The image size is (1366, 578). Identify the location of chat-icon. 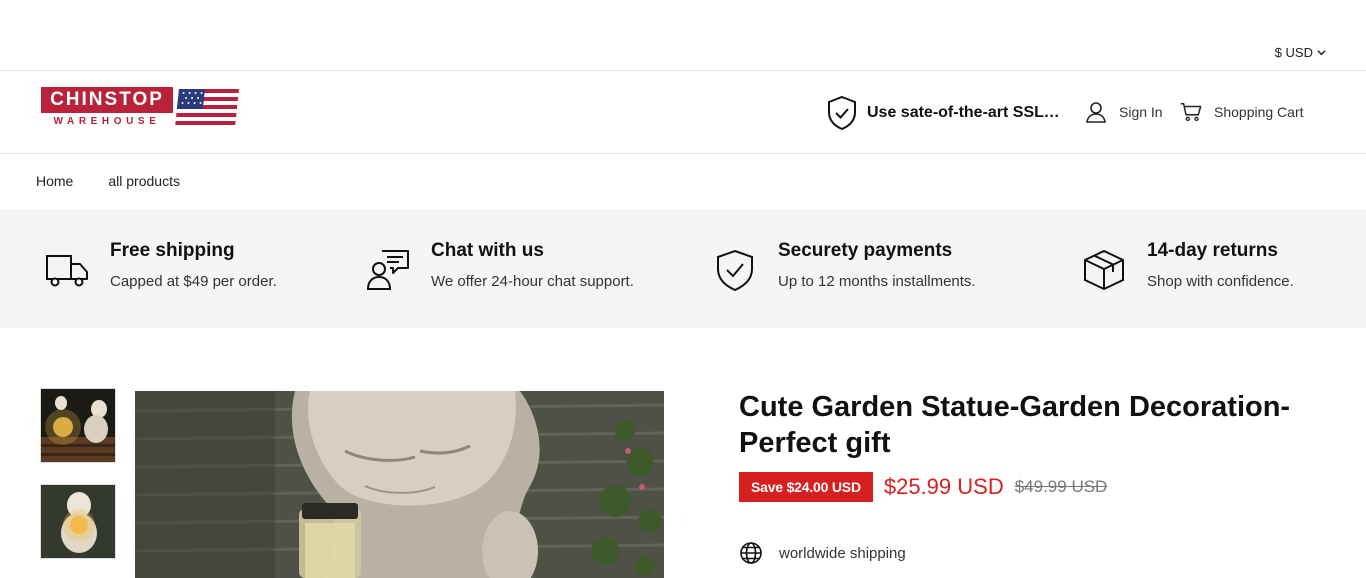
(387, 270).